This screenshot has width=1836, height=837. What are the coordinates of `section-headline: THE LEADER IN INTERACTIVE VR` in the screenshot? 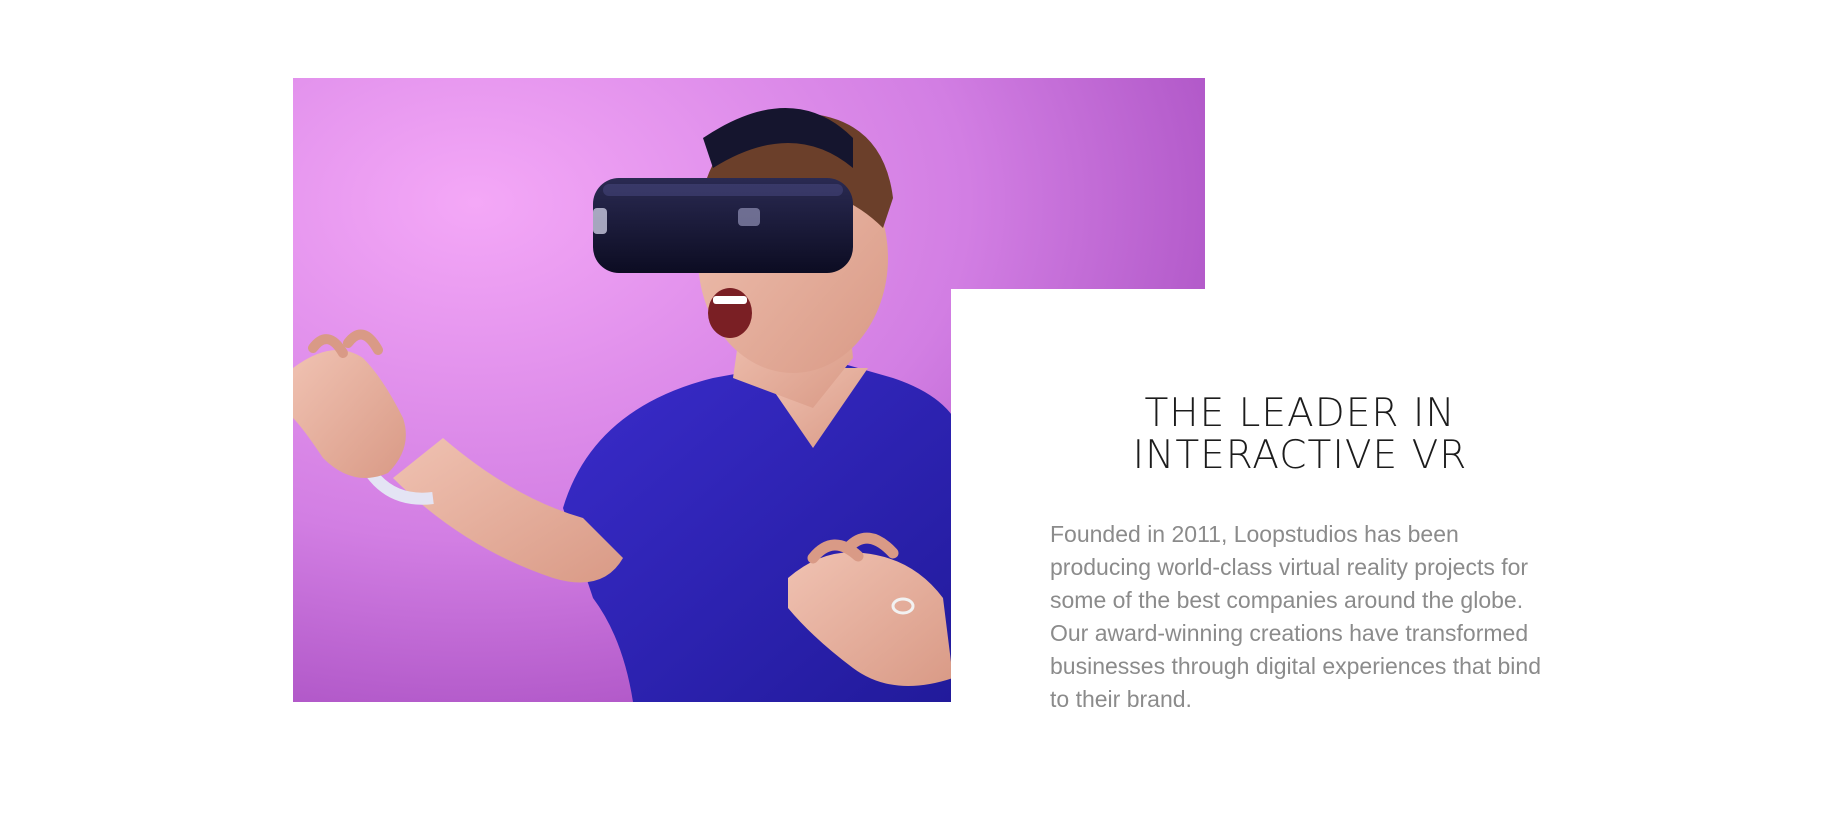 It's located at (1300, 435).